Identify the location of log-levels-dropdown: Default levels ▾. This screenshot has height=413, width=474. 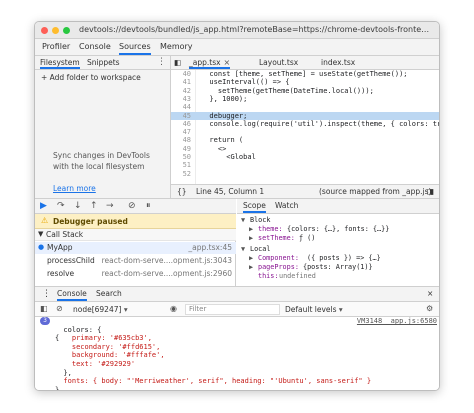
(352, 309).